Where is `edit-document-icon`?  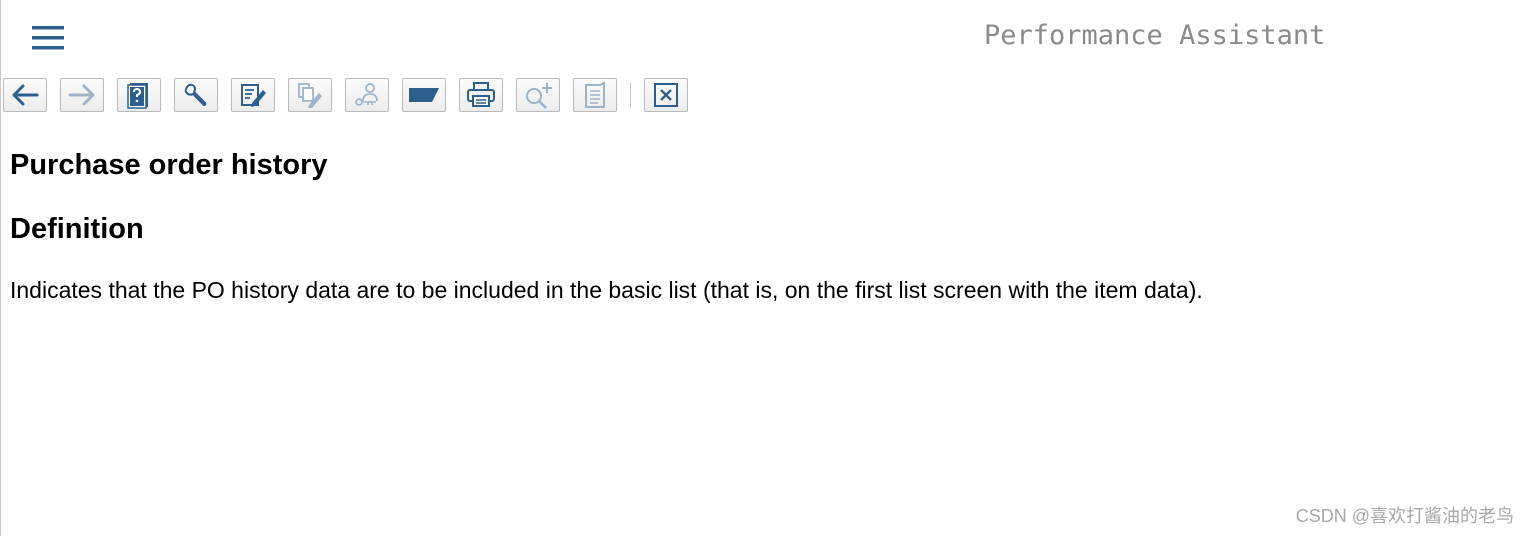
edit-document-icon is located at coordinates (253, 95).